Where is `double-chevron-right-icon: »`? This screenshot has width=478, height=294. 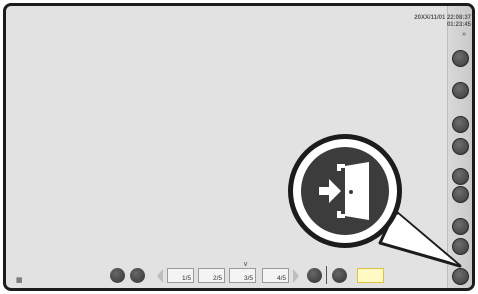
double-chevron-right-icon: » is located at coordinates (464, 34).